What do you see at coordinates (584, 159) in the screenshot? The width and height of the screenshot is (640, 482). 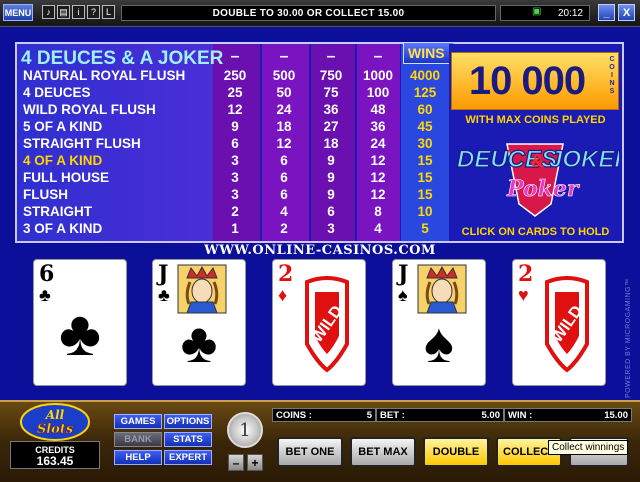 I see `svg-text: JOKER` at bounding box center [584, 159].